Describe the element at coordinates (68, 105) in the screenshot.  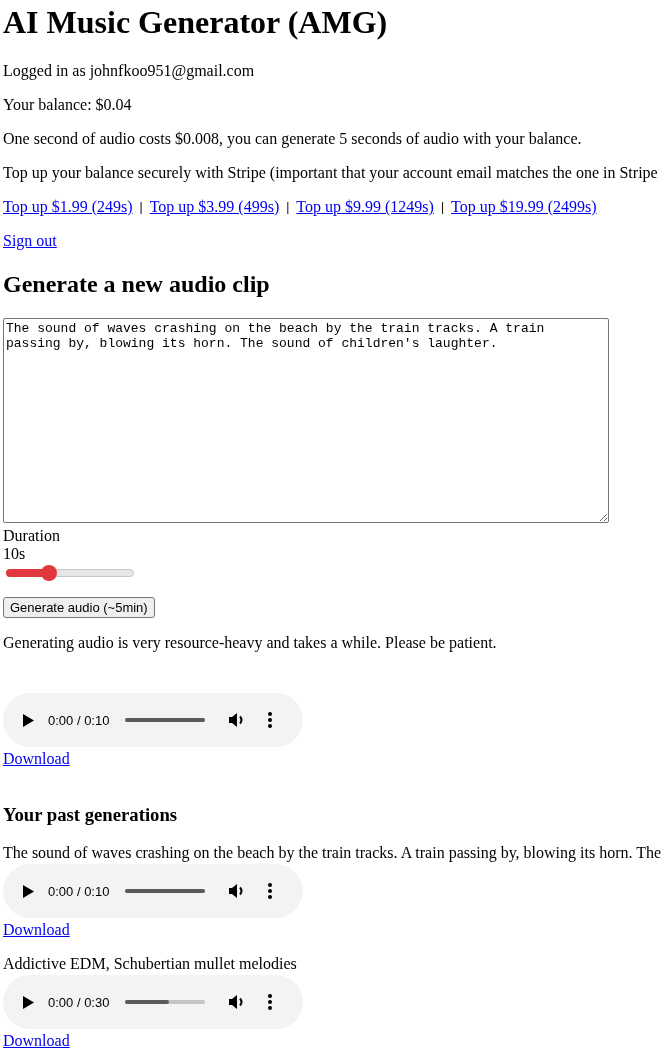
I see `balance-text: Your balance: $0.04` at that location.